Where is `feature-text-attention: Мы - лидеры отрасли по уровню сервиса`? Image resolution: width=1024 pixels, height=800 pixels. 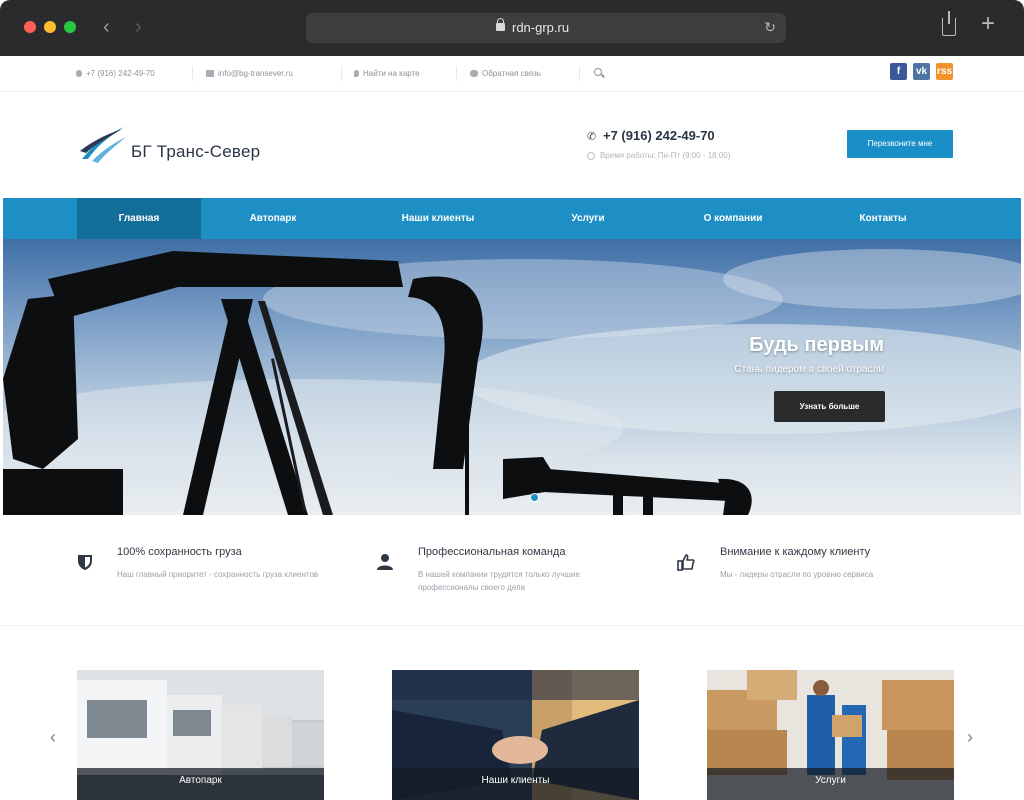 feature-text-attention: Мы - лидеры отрасли по уровню сервиса is located at coordinates (797, 574).